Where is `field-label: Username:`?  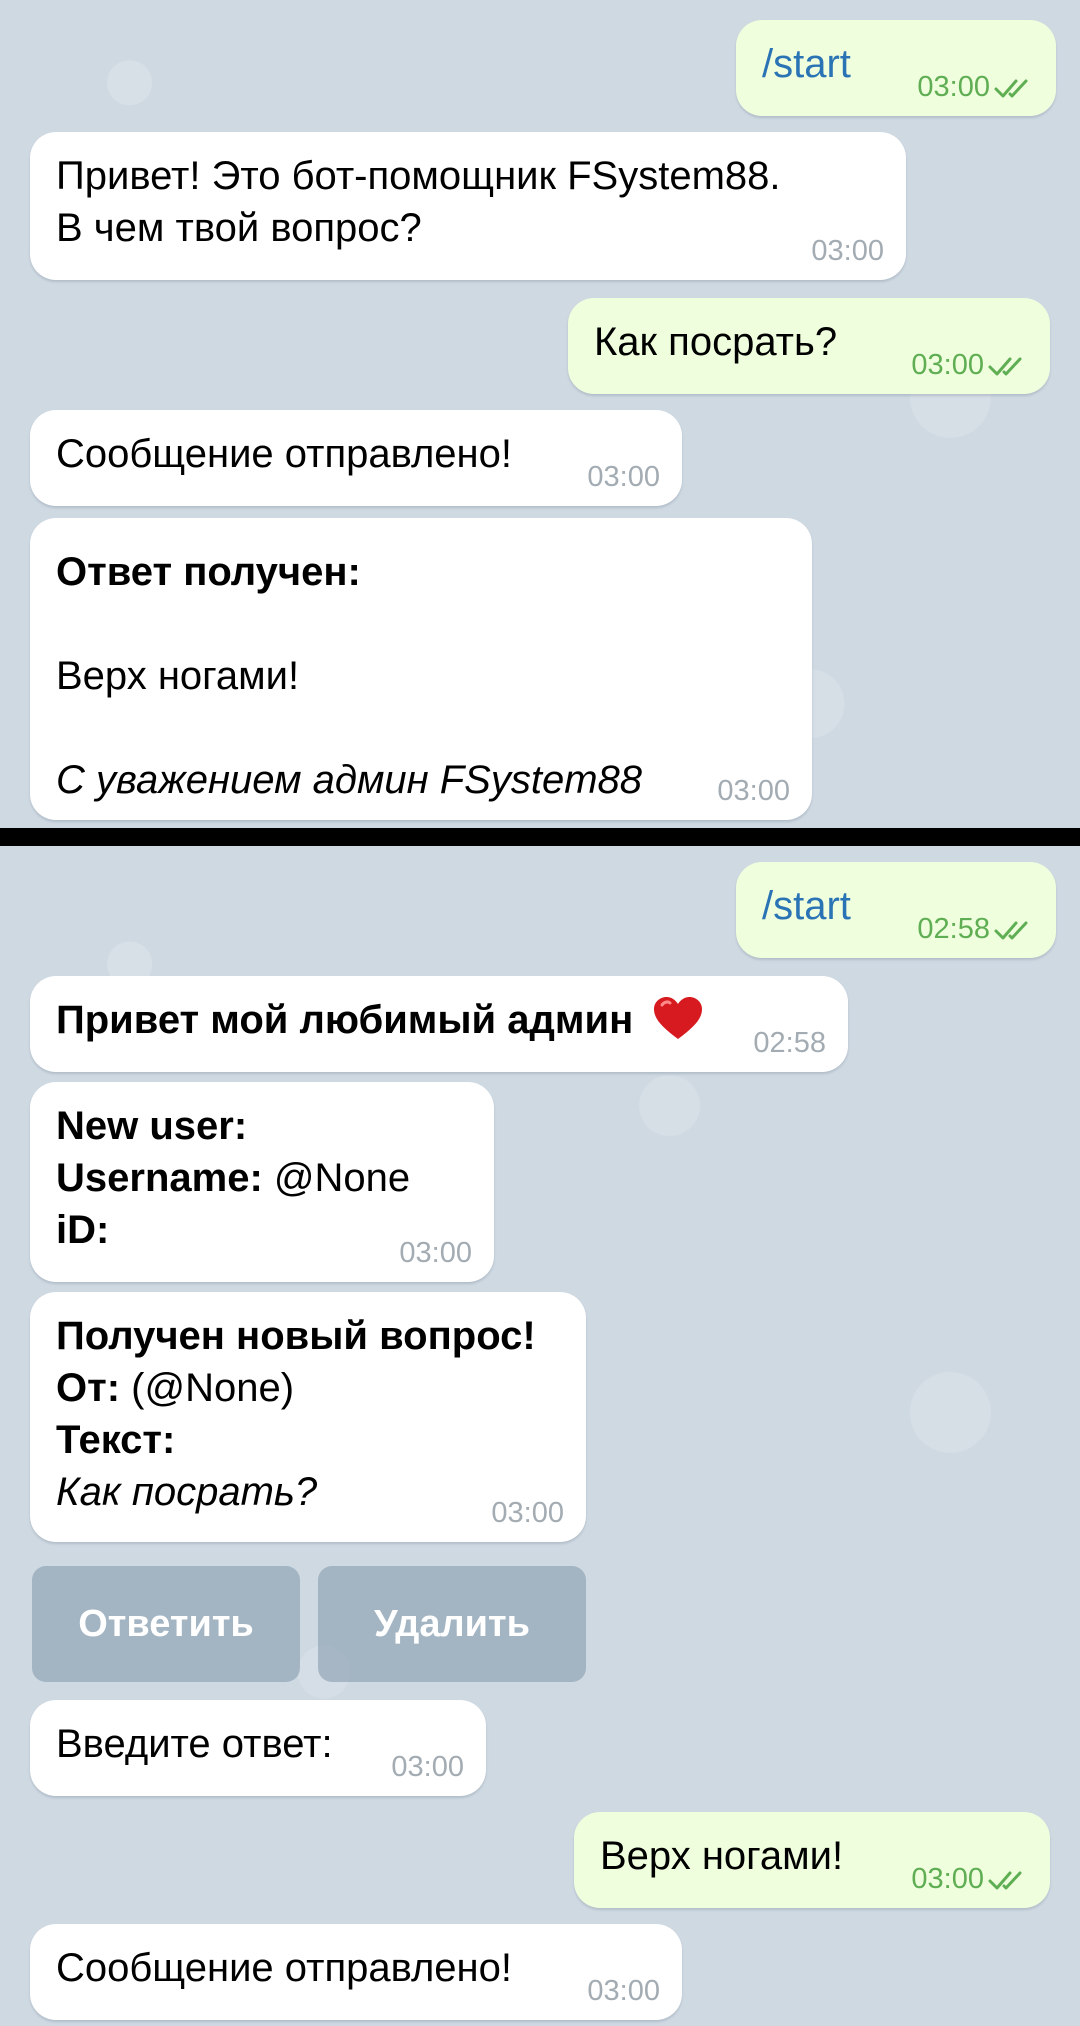
field-label: Username: is located at coordinates (159, 1178).